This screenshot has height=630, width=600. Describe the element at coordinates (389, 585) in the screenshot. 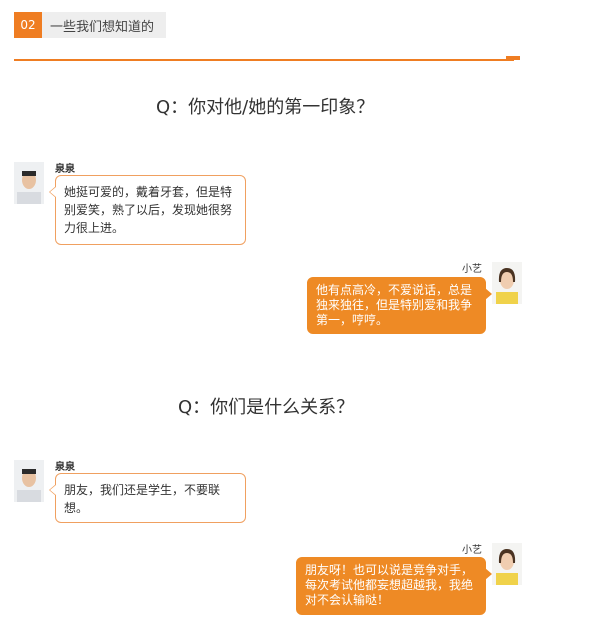

I see `bubble-line: 每次考试他都妄想超越我，我绝` at that location.